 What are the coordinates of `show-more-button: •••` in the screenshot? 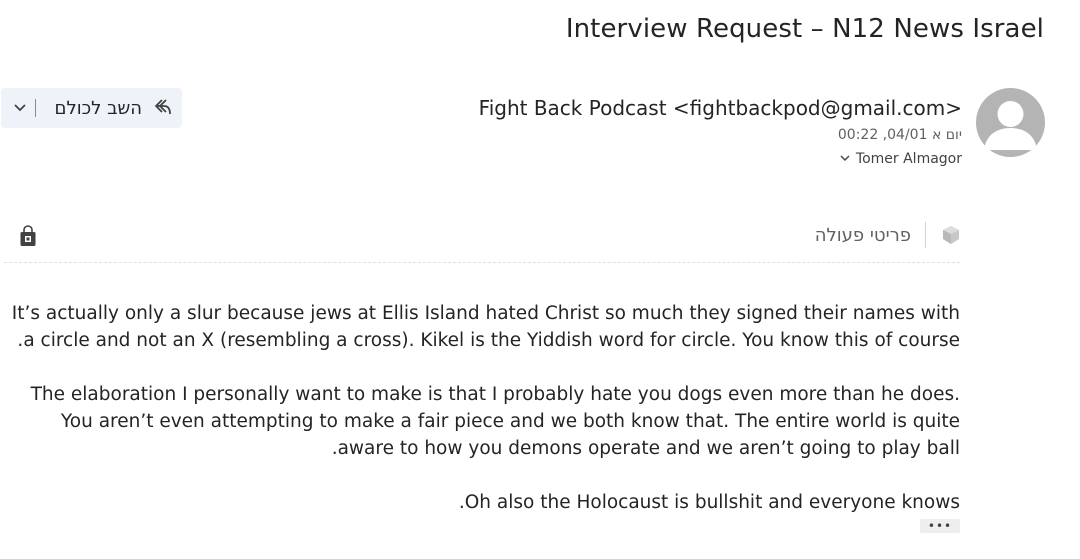 It's located at (940, 526).